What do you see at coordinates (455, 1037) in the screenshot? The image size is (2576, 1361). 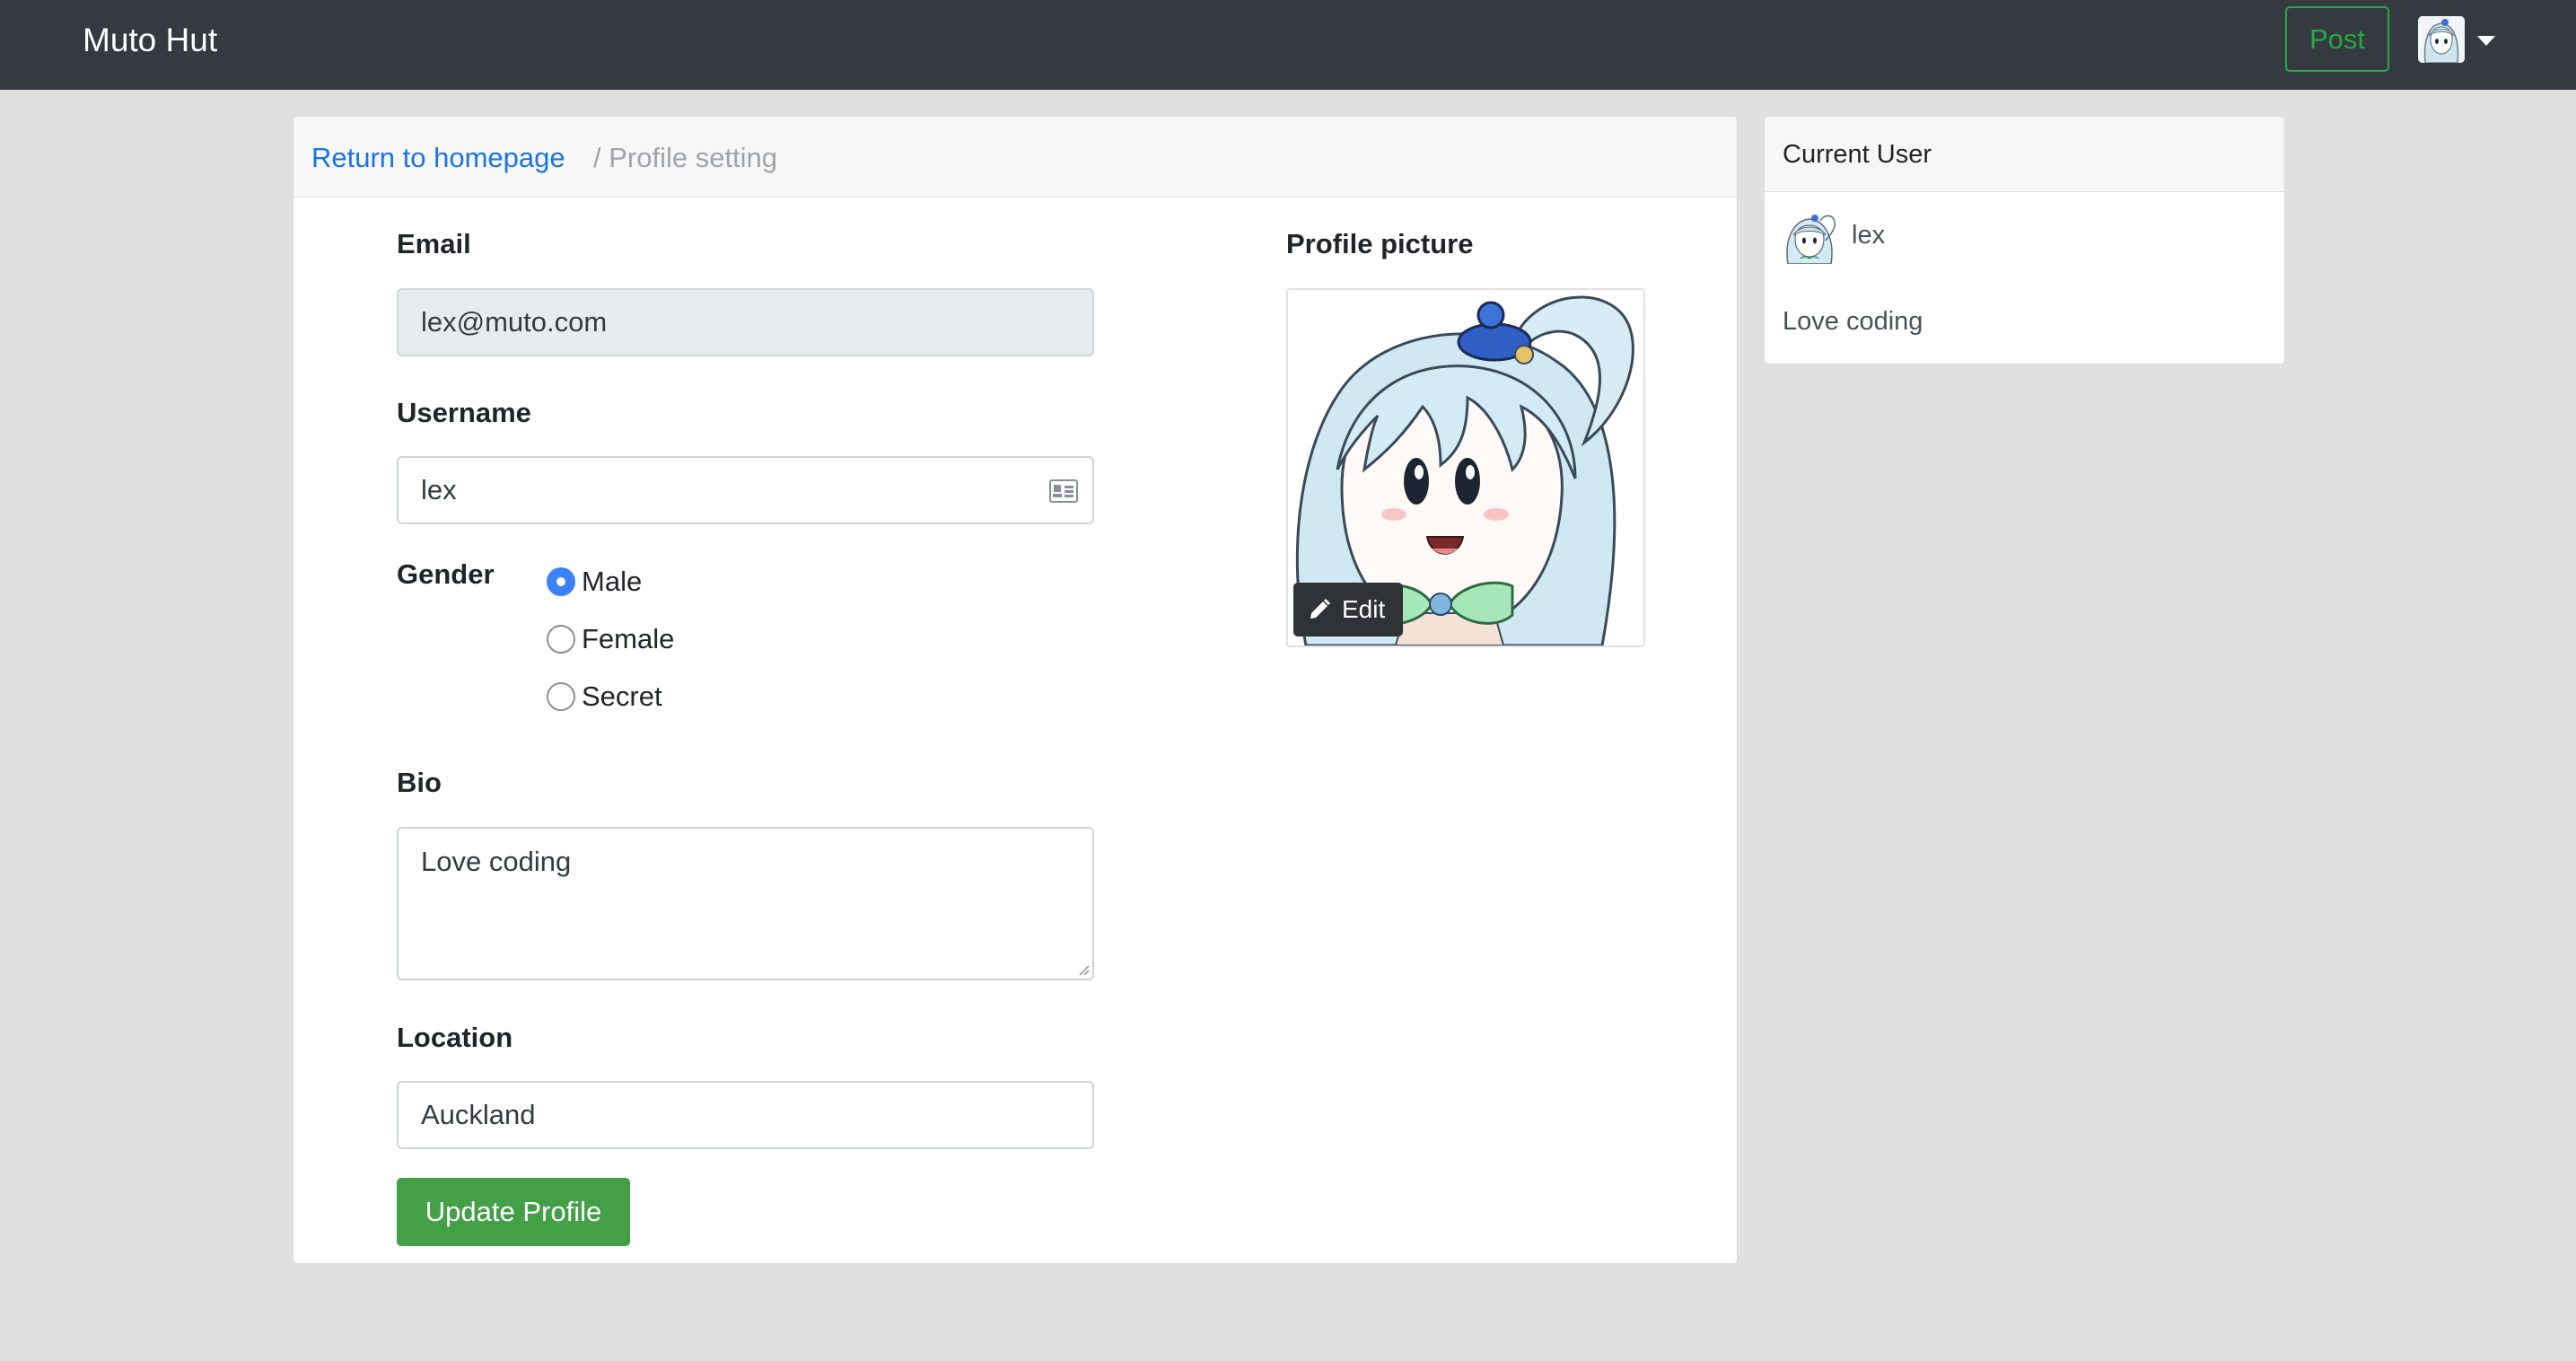 I see `location-label: Location` at bounding box center [455, 1037].